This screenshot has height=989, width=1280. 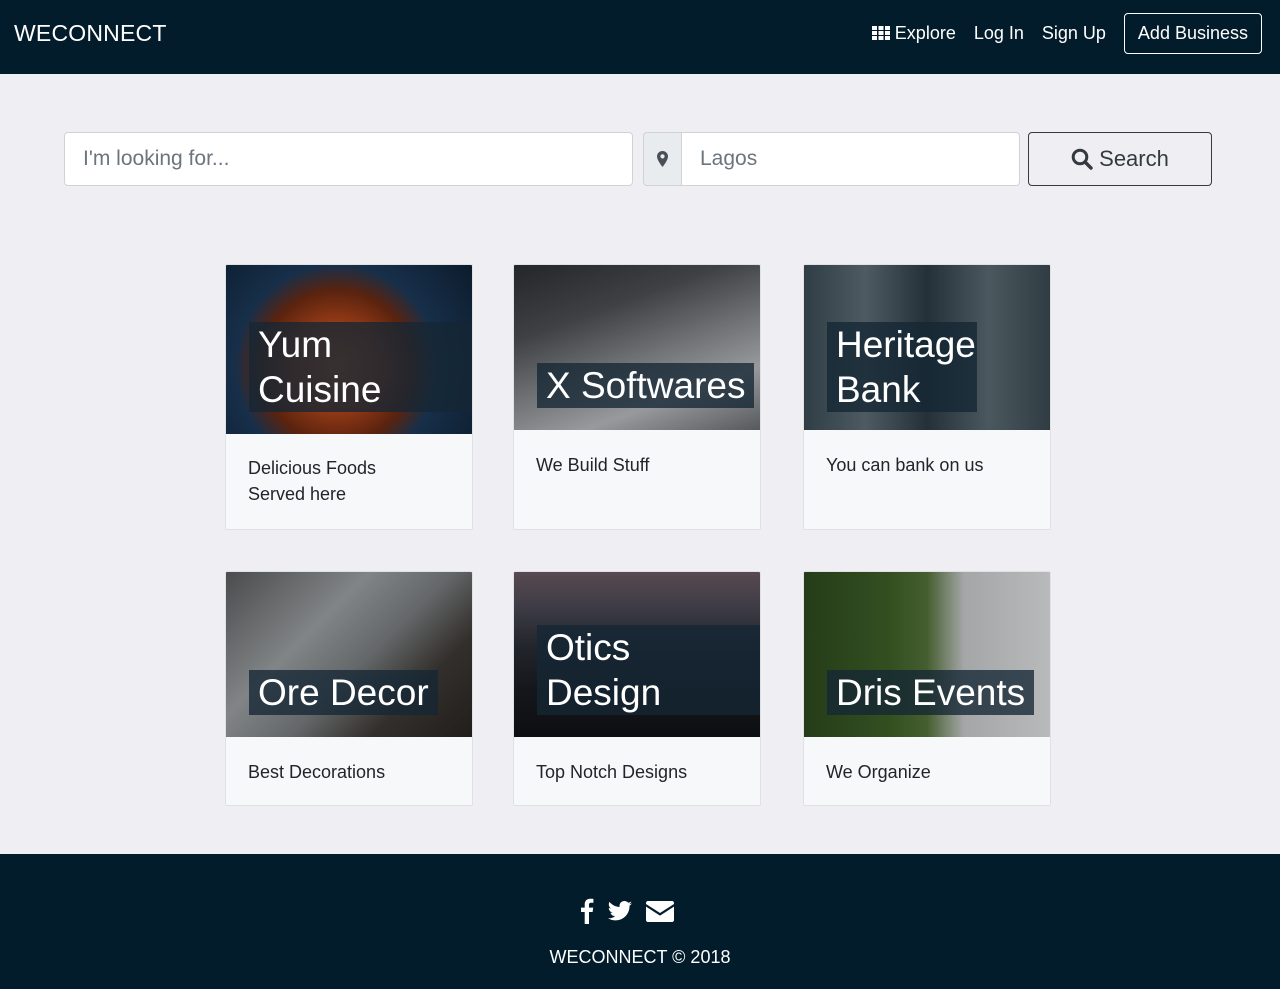 What do you see at coordinates (349, 654) in the screenshot?
I see `business-image: Ore Decor` at bounding box center [349, 654].